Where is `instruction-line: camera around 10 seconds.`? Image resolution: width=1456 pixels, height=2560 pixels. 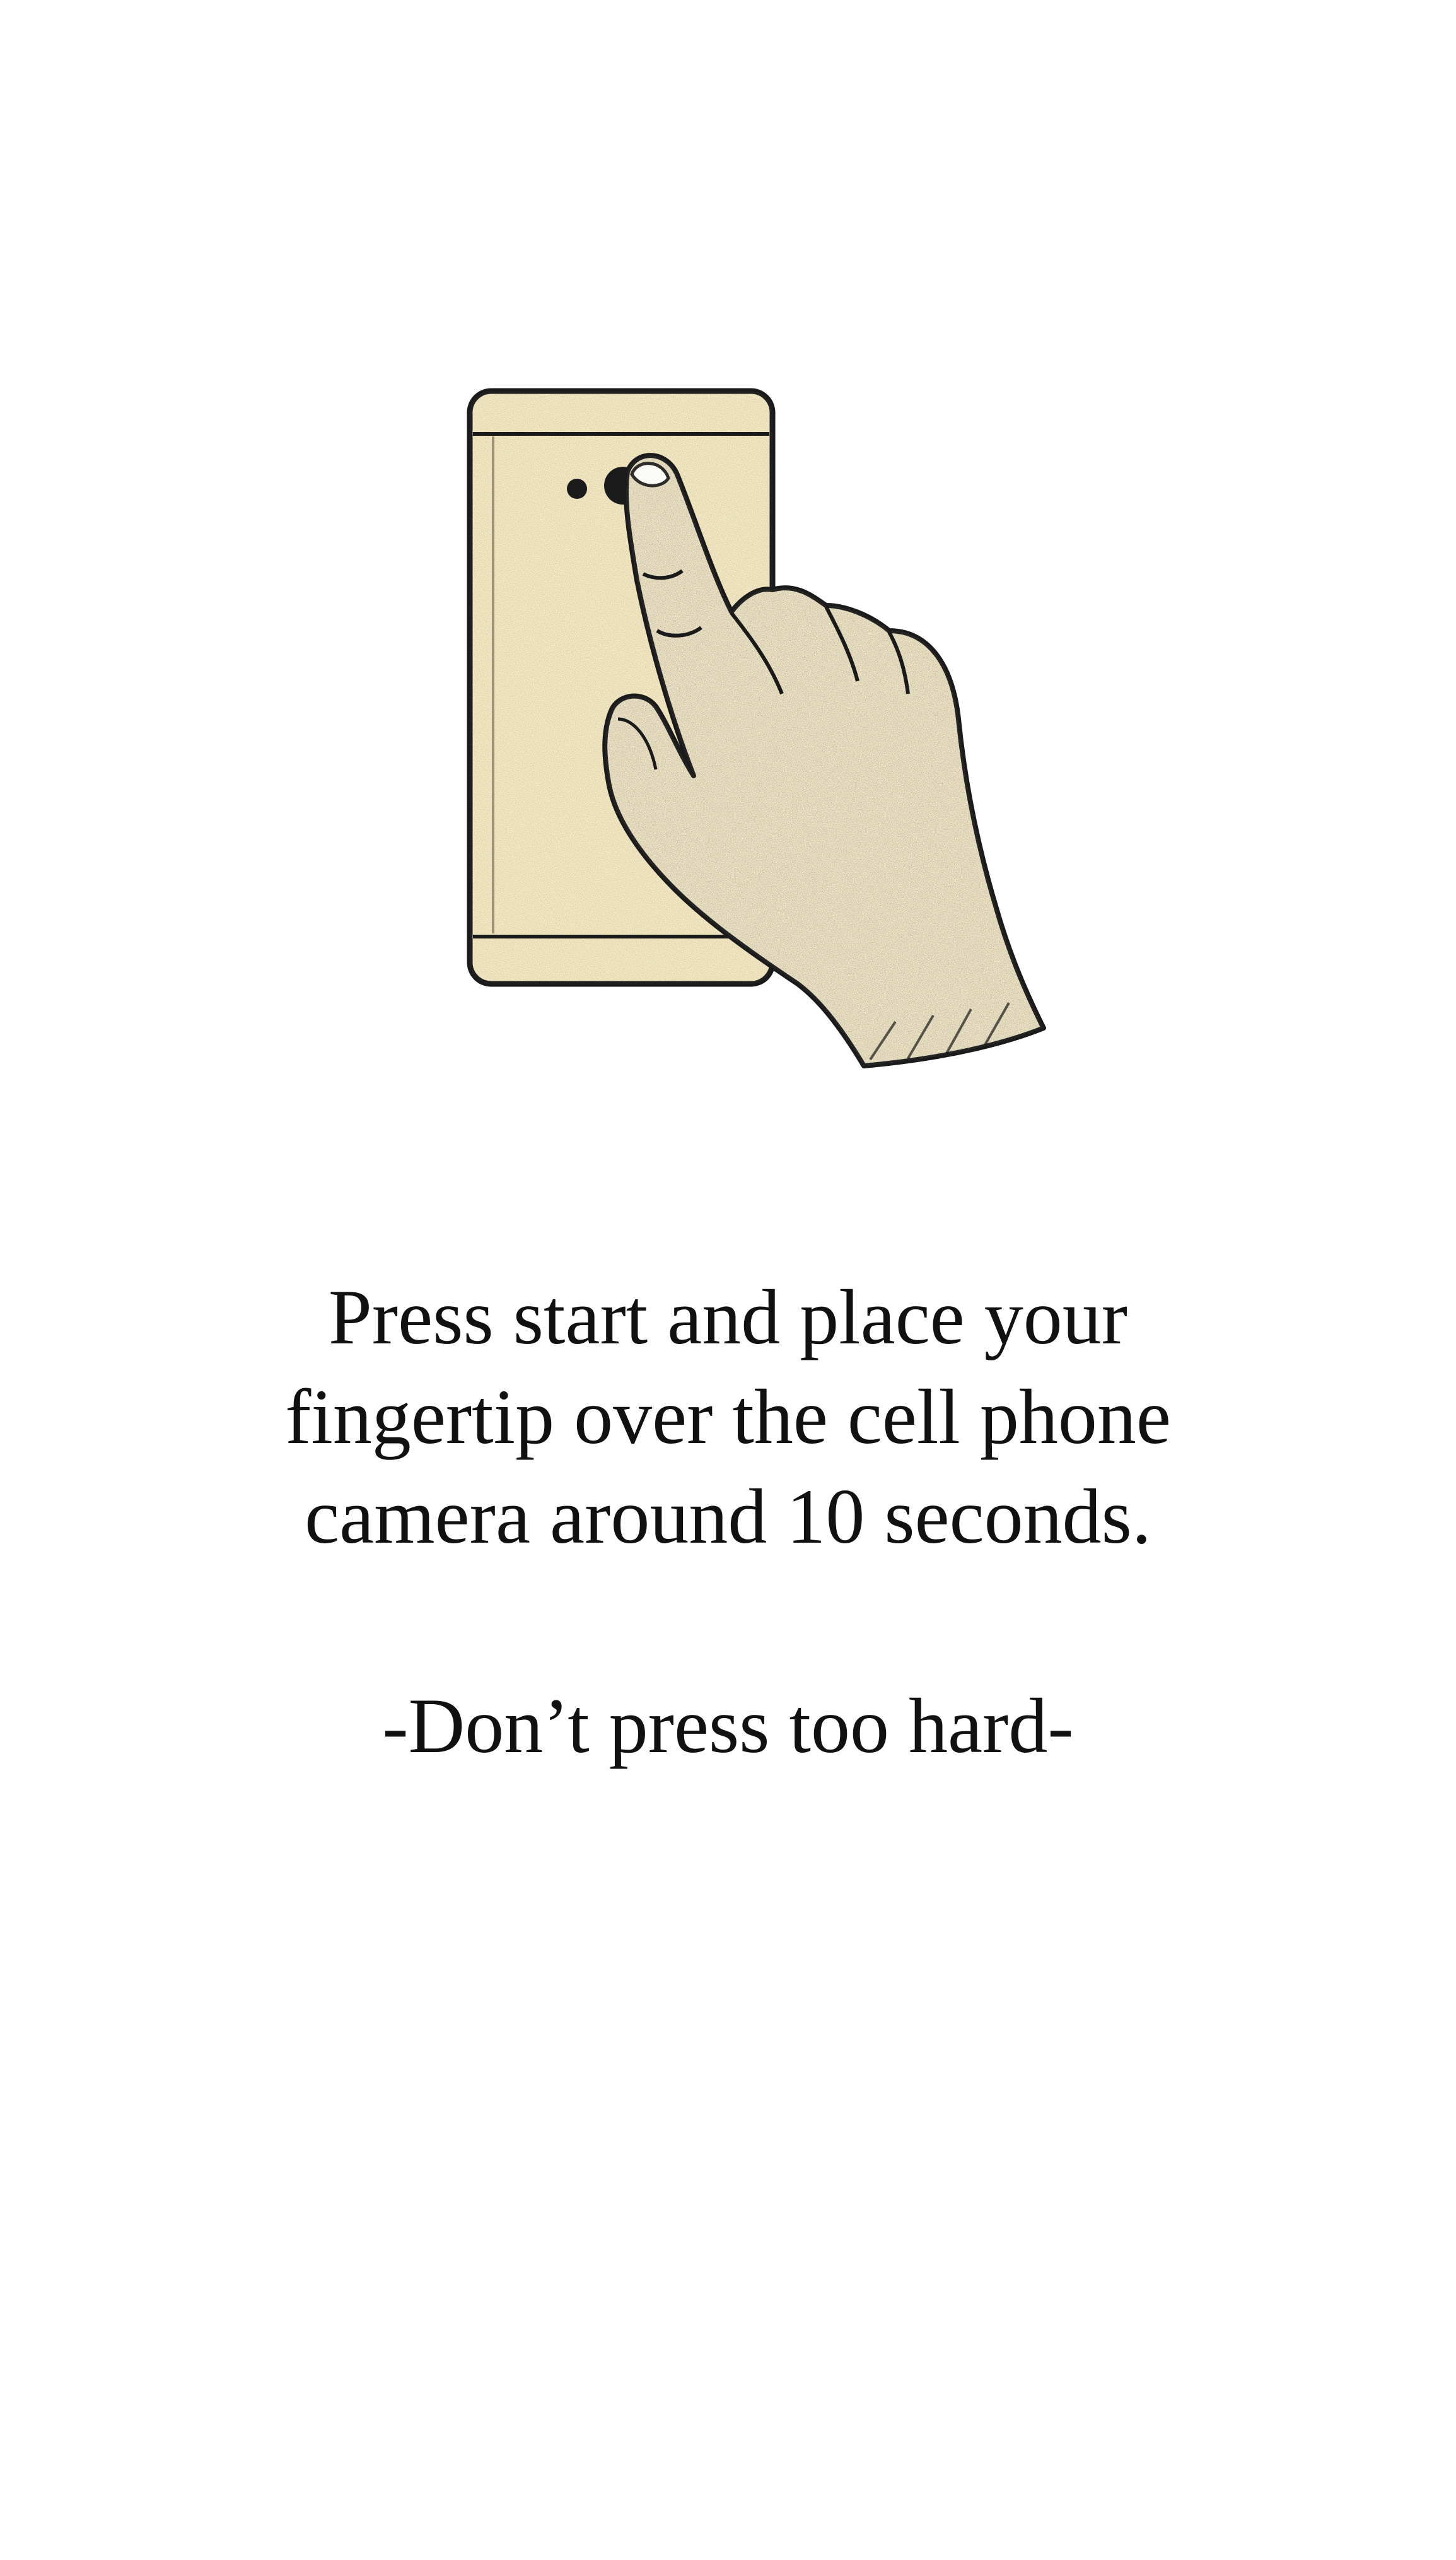
instruction-line: camera around 10 seconds. is located at coordinates (728, 1516).